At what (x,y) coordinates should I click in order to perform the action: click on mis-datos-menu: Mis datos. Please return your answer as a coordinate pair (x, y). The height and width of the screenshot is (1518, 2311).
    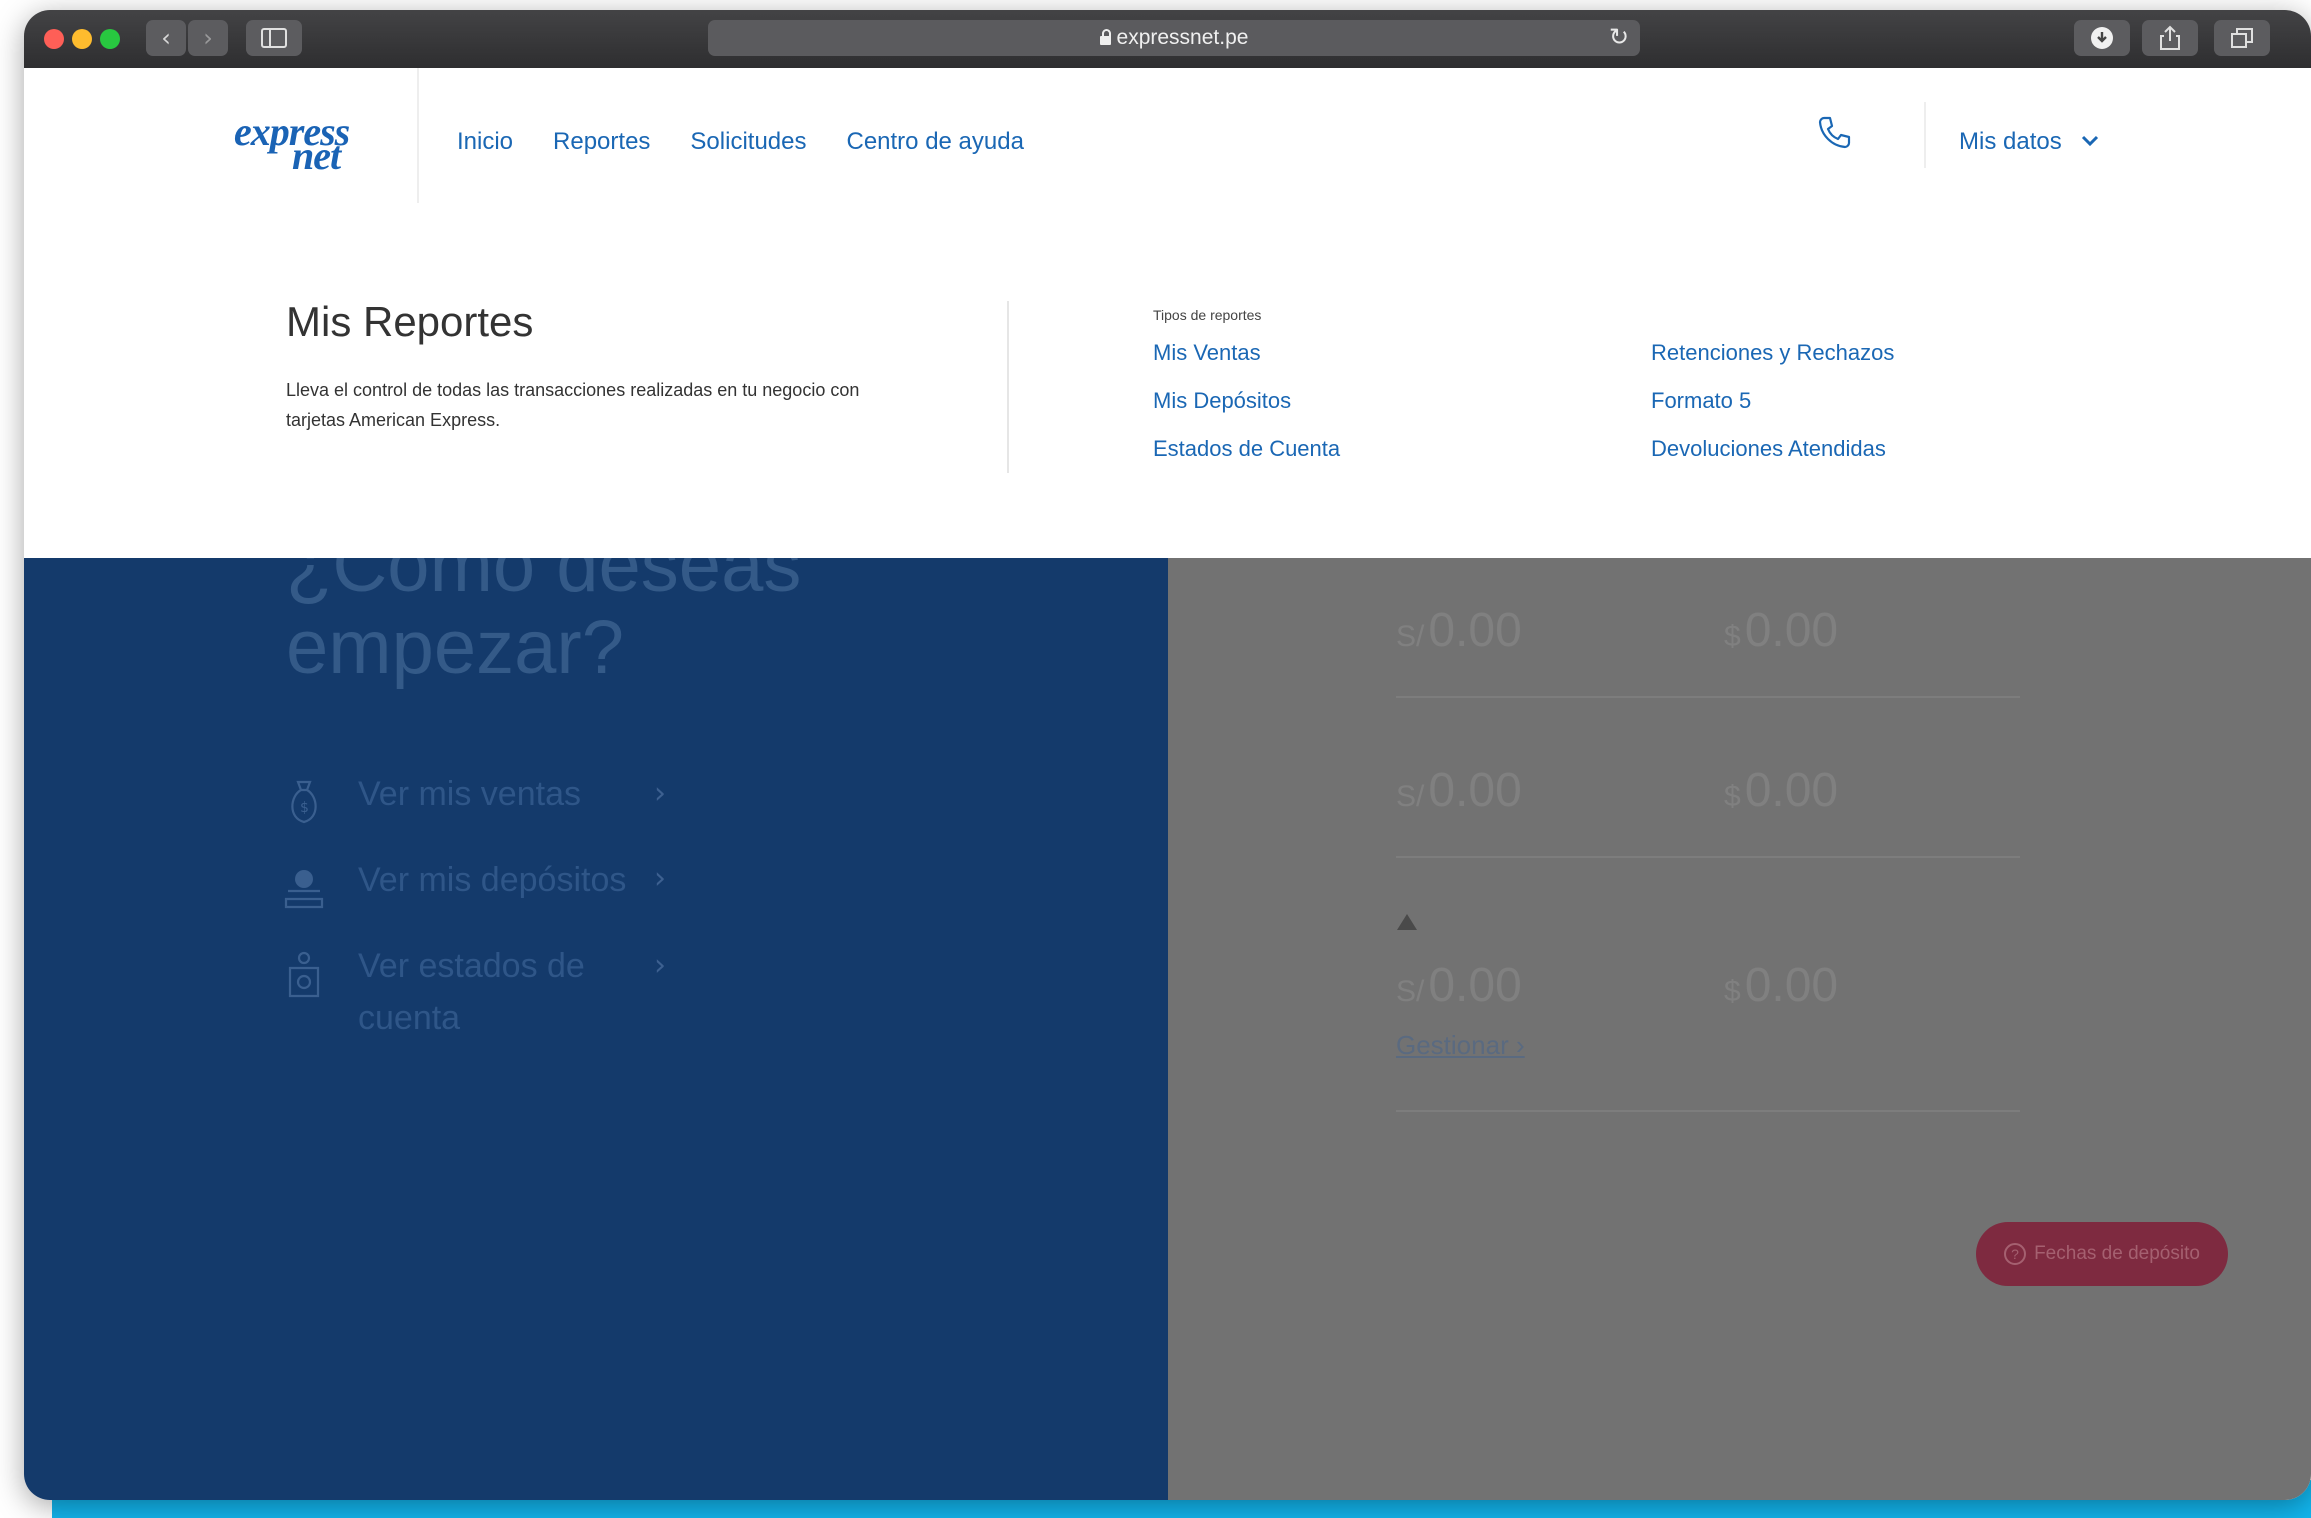
    Looking at the image, I should click on (2010, 142).